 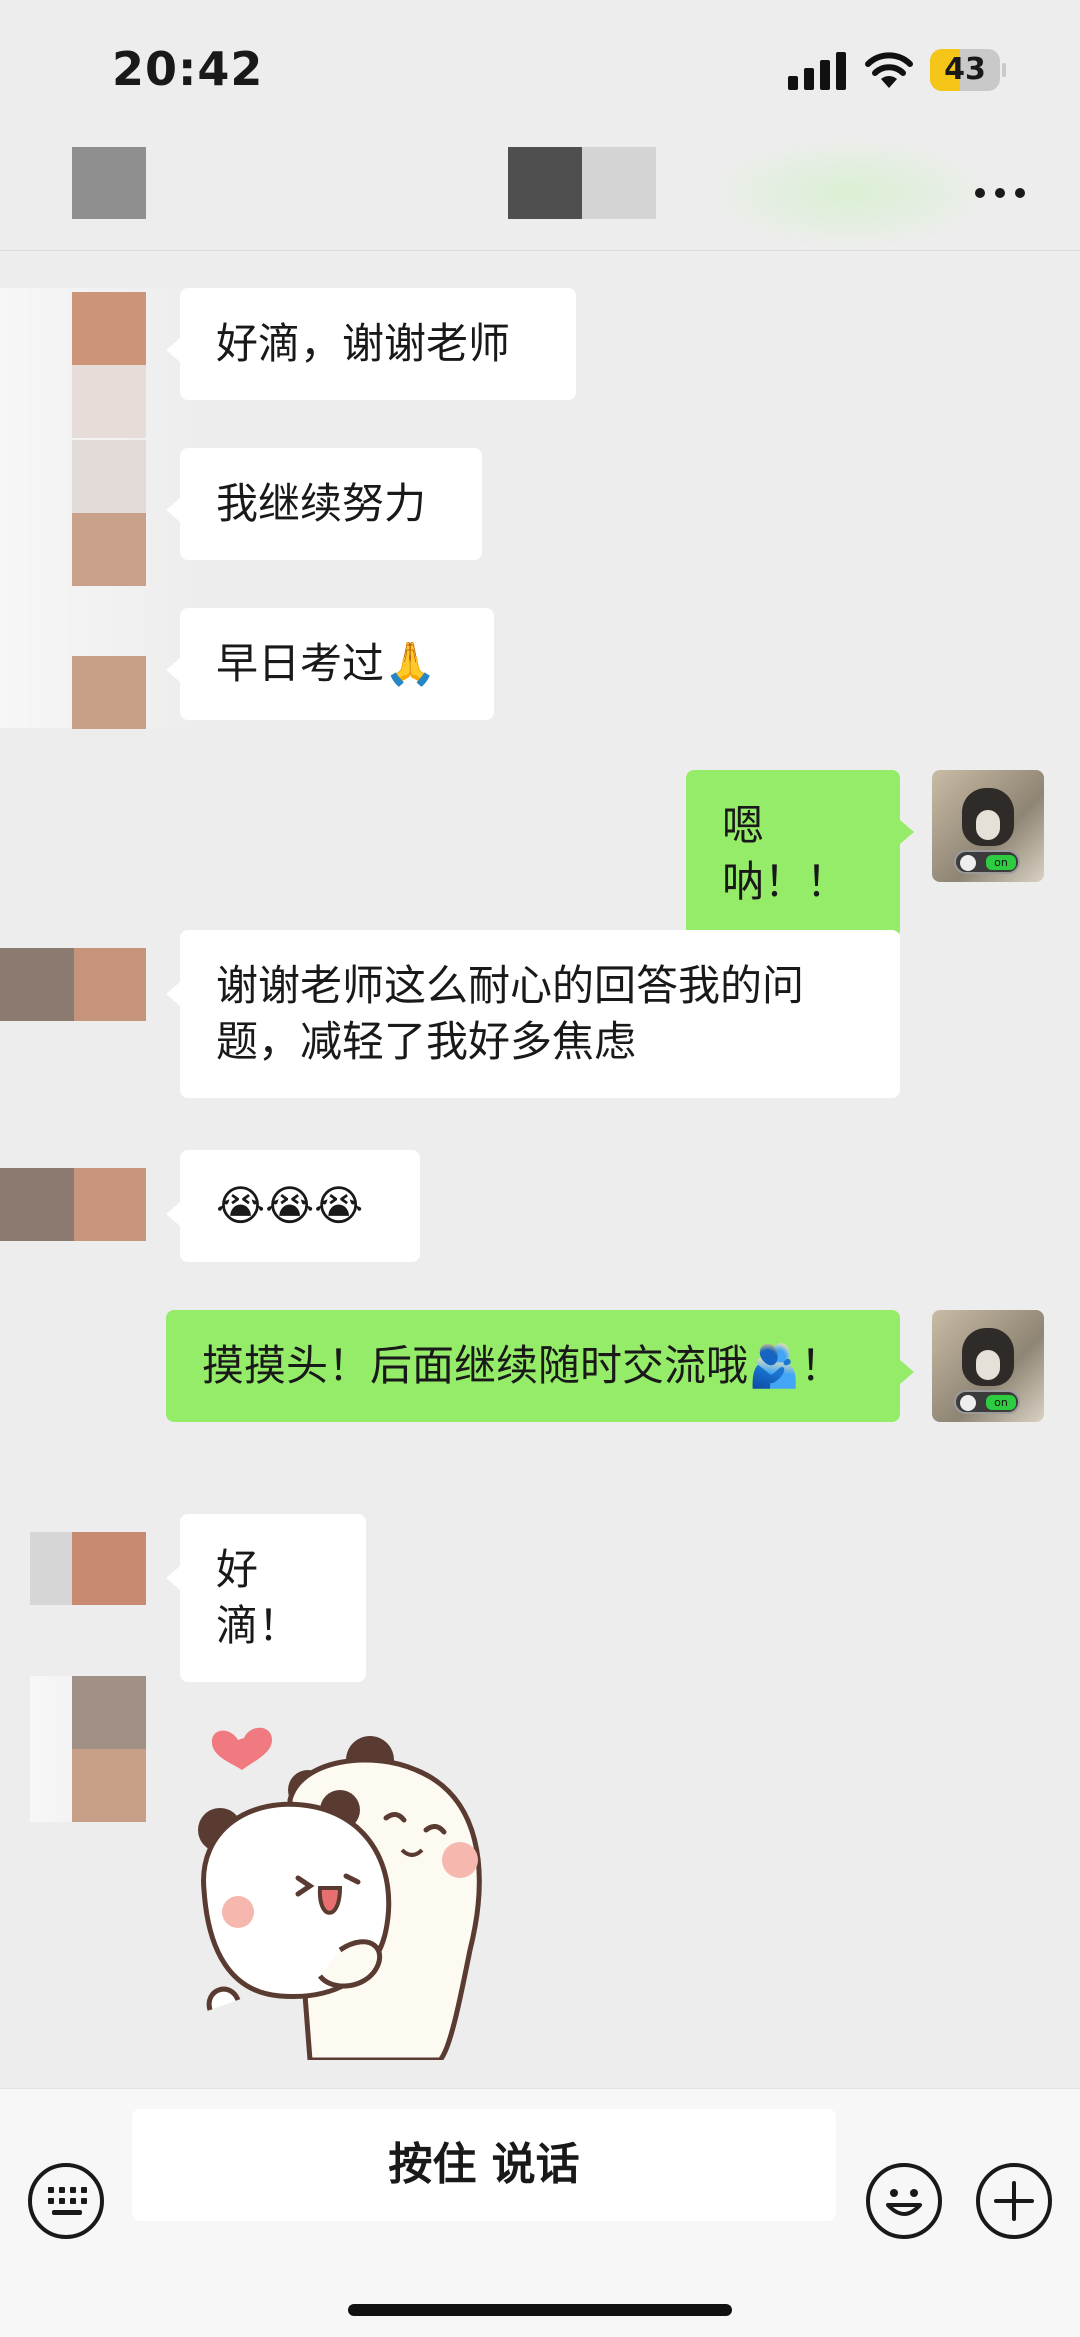 I want to click on more-icon, so click(x=1000, y=193).